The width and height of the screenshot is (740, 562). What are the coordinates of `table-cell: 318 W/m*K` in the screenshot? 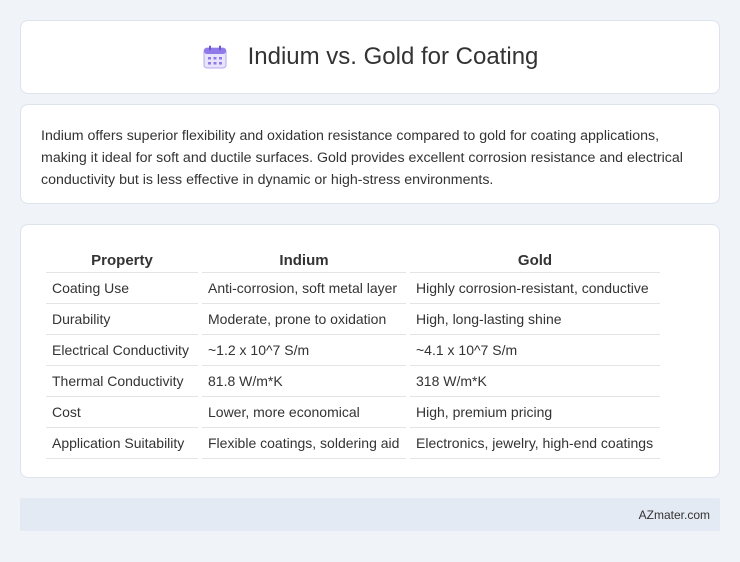 It's located at (535, 381).